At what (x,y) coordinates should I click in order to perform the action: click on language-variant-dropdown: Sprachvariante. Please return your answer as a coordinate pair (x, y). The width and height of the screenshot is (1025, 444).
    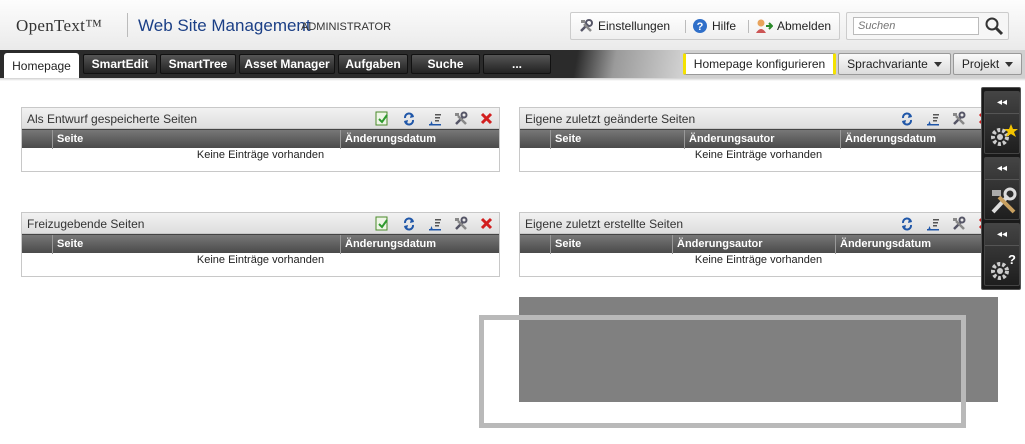
    Looking at the image, I should click on (894, 64).